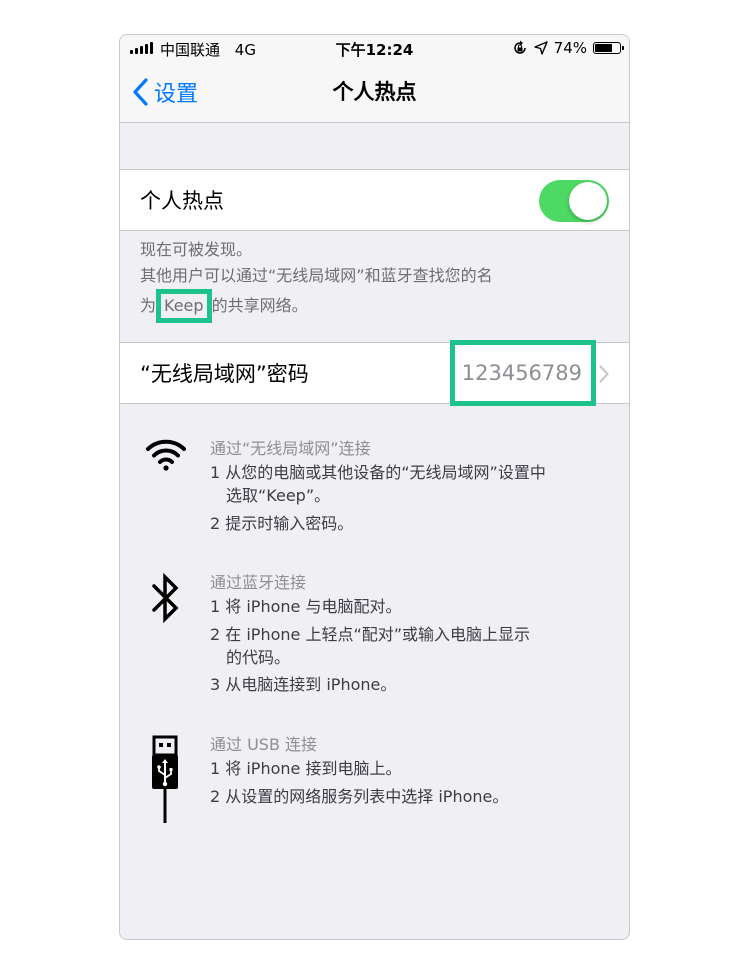  What do you see at coordinates (588, 201) in the screenshot?
I see `toggle-knob` at bounding box center [588, 201].